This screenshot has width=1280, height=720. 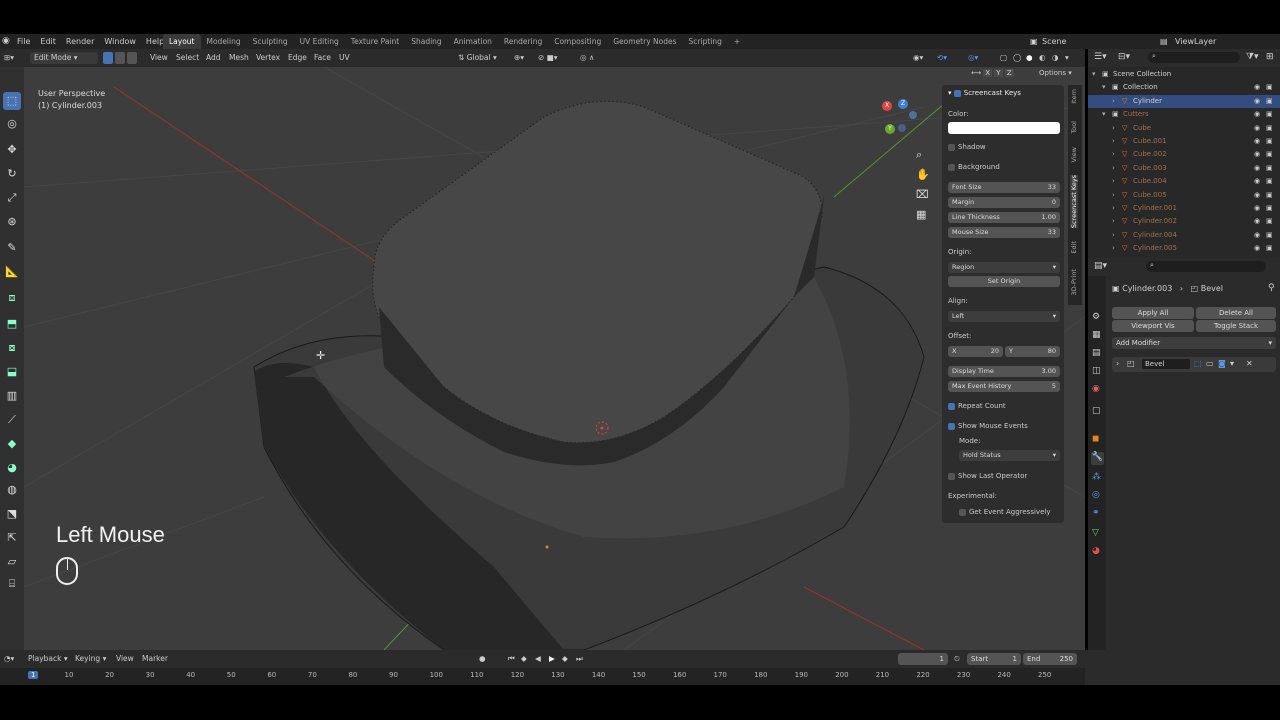 I want to click on cursor-tool-icon: ◎, so click(x=12, y=124).